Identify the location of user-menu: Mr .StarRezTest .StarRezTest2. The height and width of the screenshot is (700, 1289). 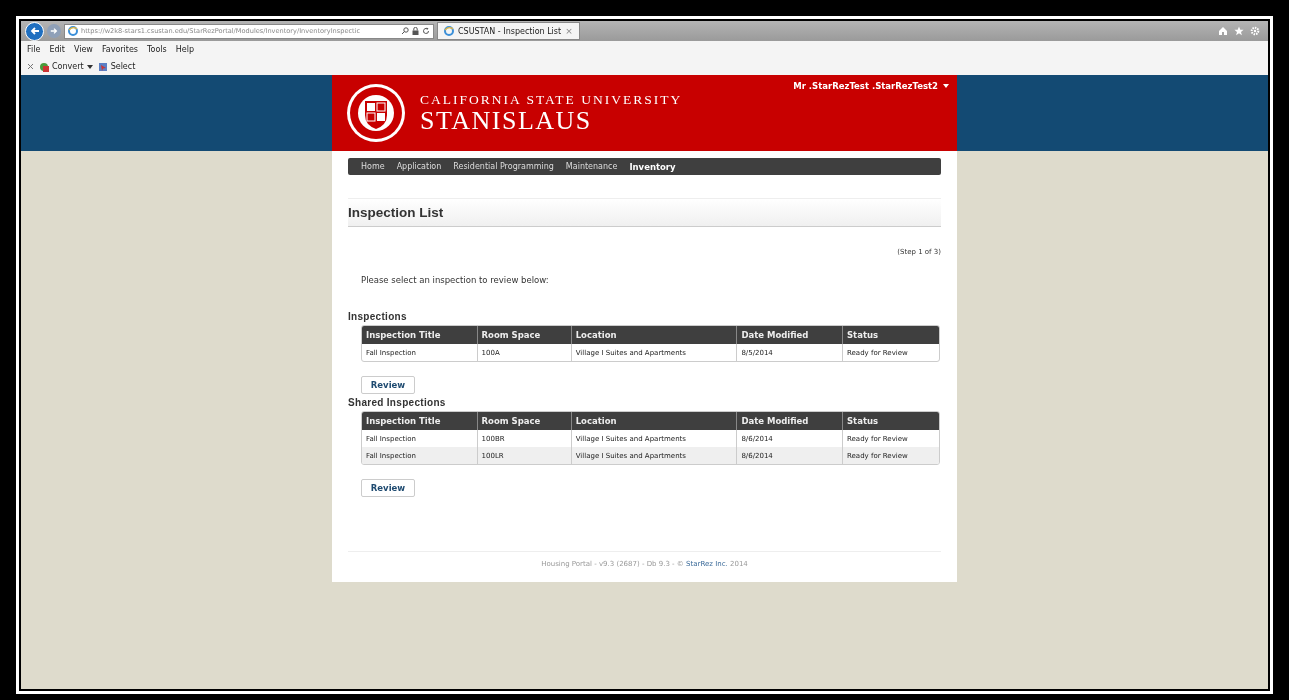
(871, 86).